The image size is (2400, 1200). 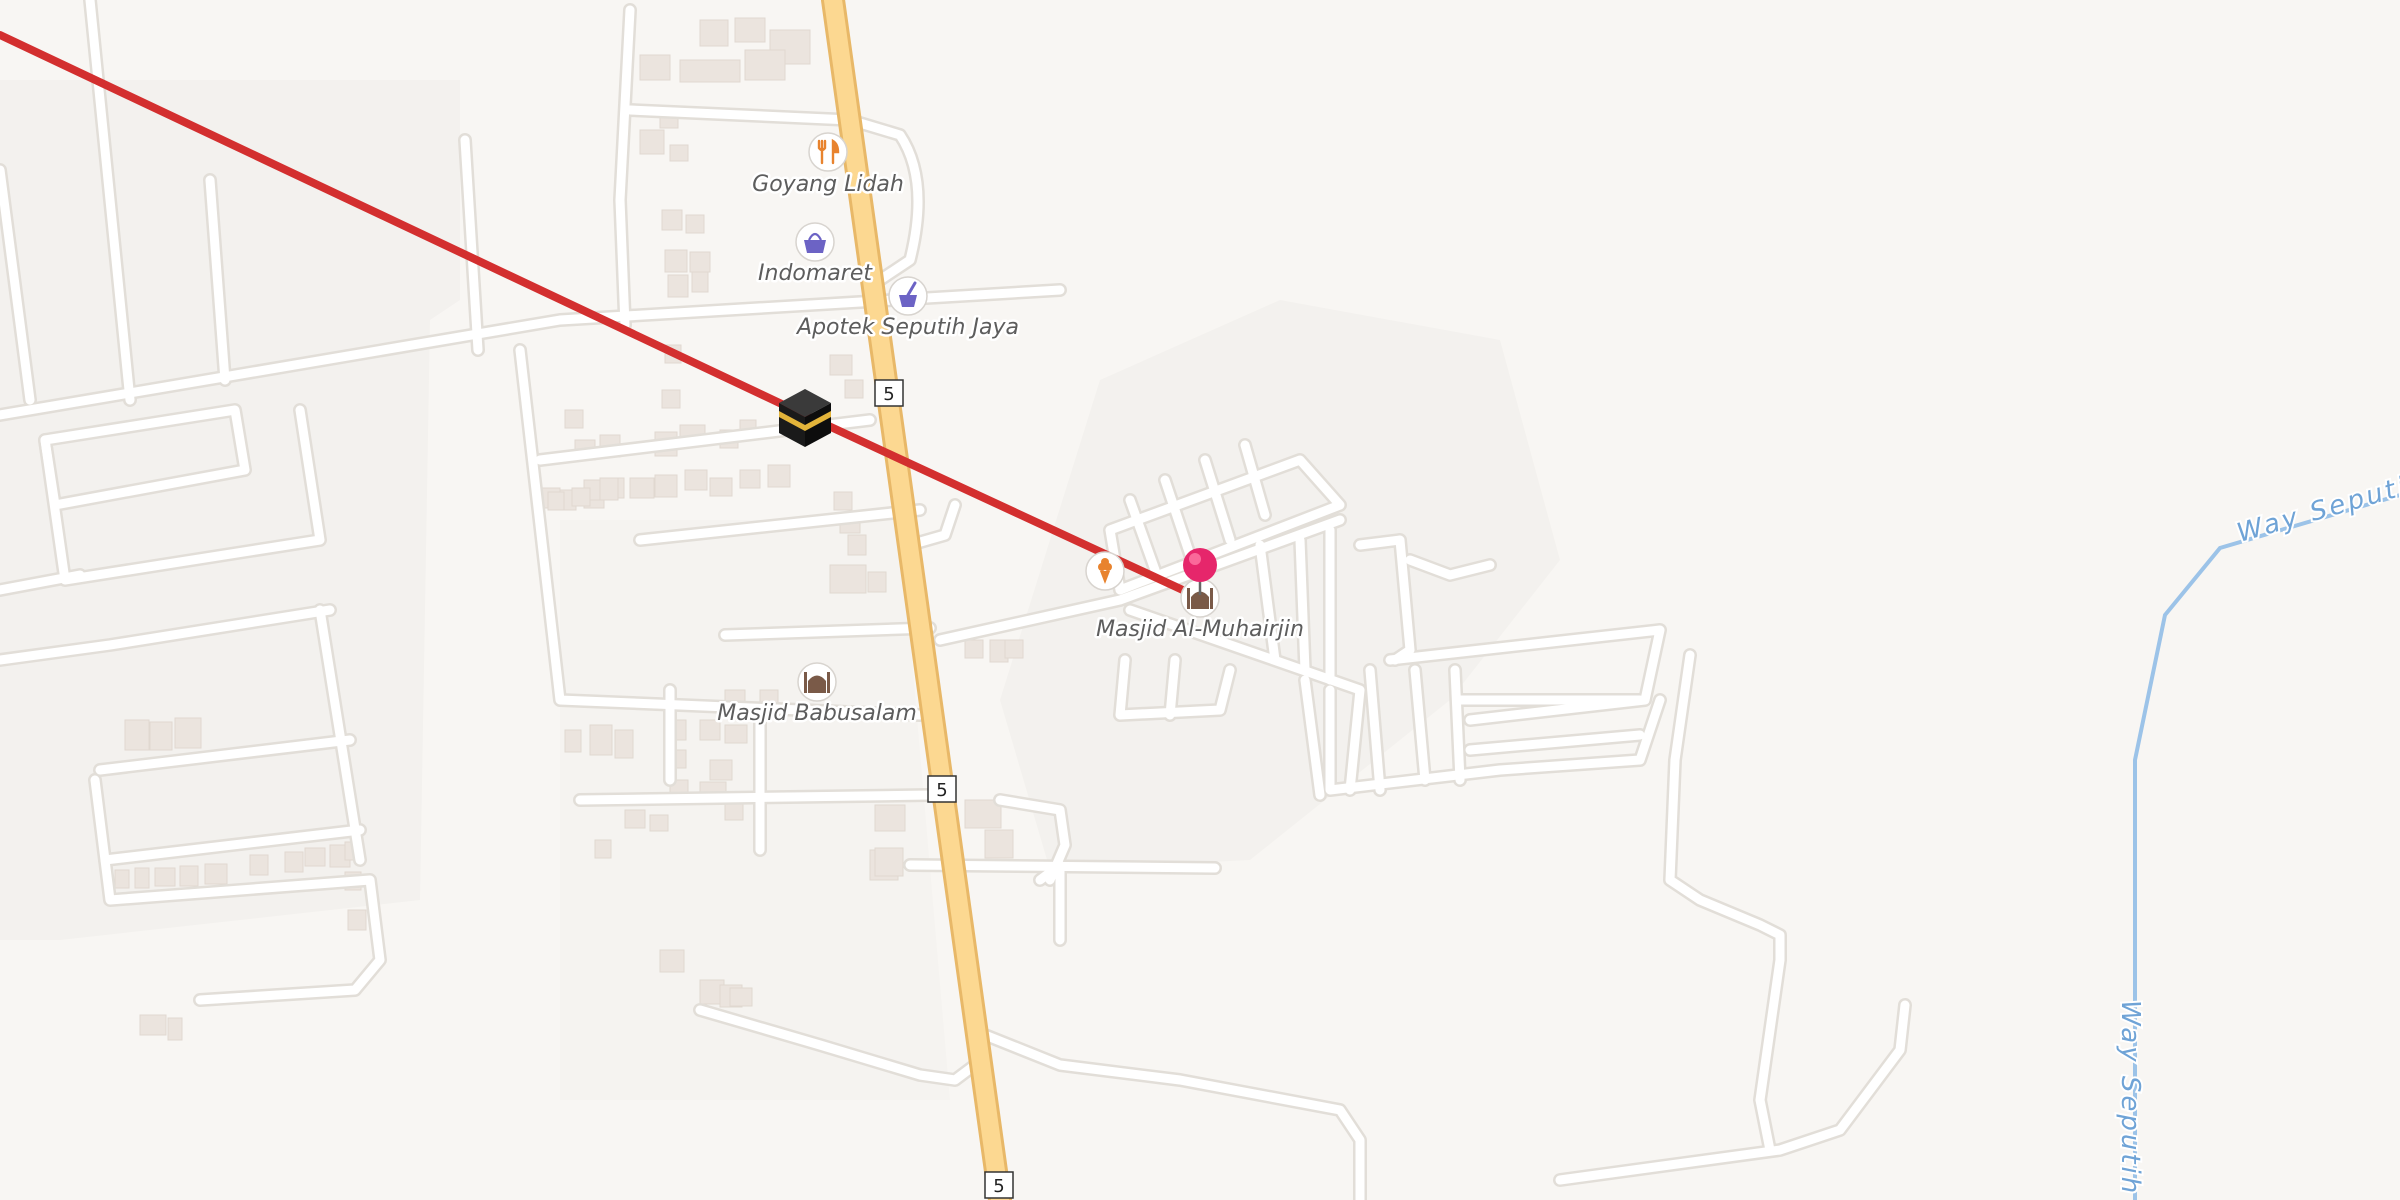 What do you see at coordinates (815, 242) in the screenshot?
I see `shopping-basket-icon` at bounding box center [815, 242].